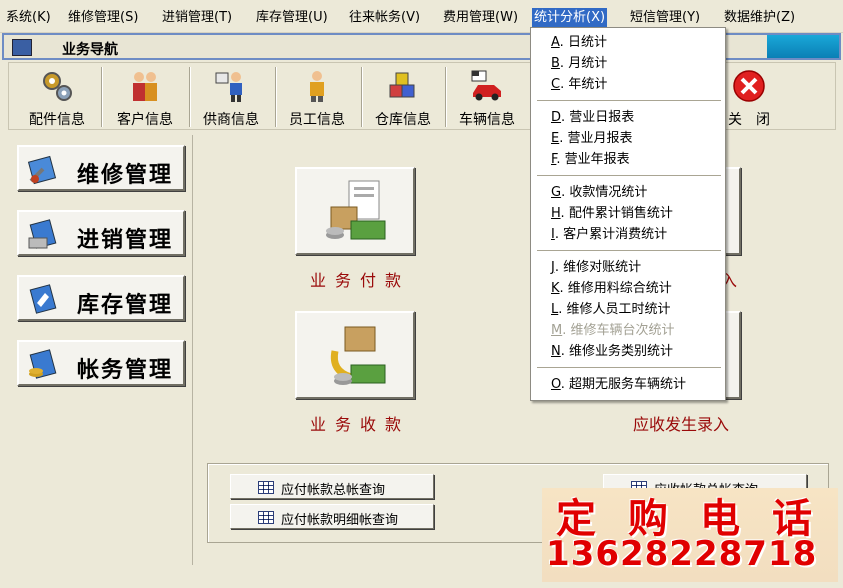 Image resolution: width=843 pixels, height=588 pixels. Describe the element at coordinates (486, 85) in the screenshot. I see `car-icon` at that location.